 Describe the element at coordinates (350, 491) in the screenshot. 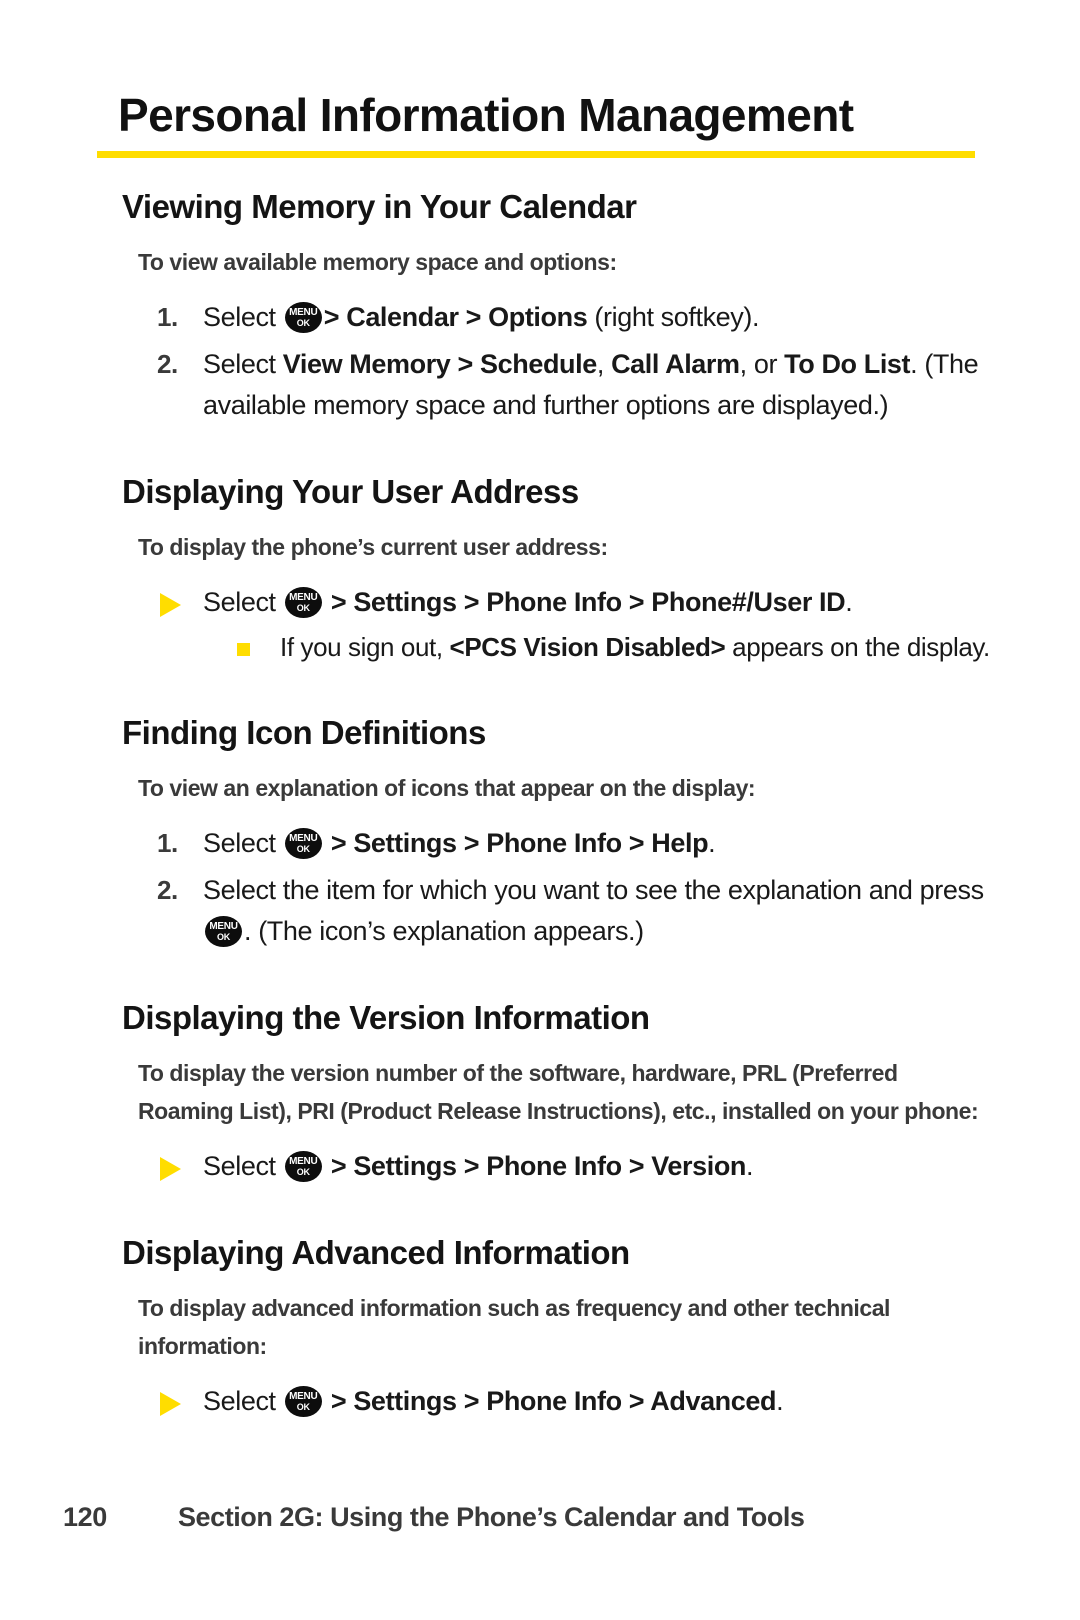

I see `section-heading-user-address: Displaying Your User Address` at that location.